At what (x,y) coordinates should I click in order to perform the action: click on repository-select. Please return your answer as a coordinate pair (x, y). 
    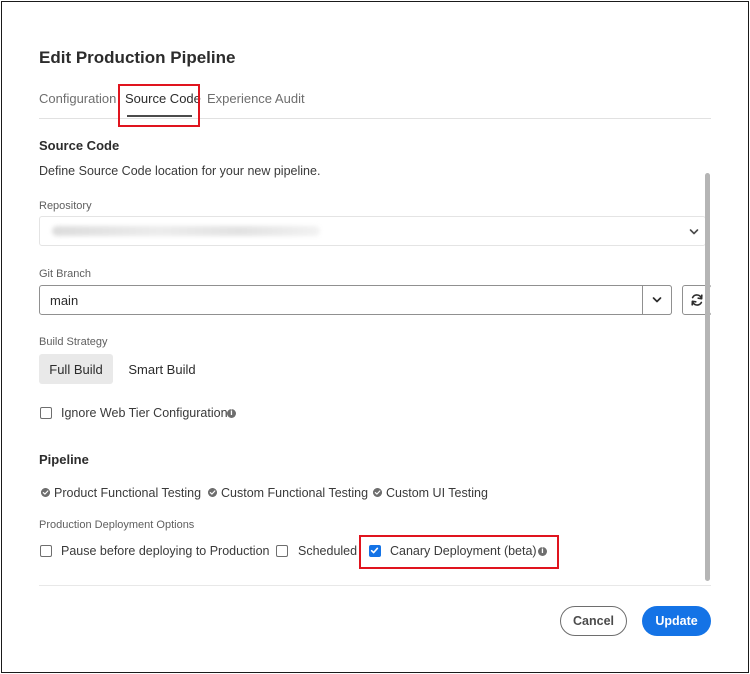
    Looking at the image, I should click on (372, 231).